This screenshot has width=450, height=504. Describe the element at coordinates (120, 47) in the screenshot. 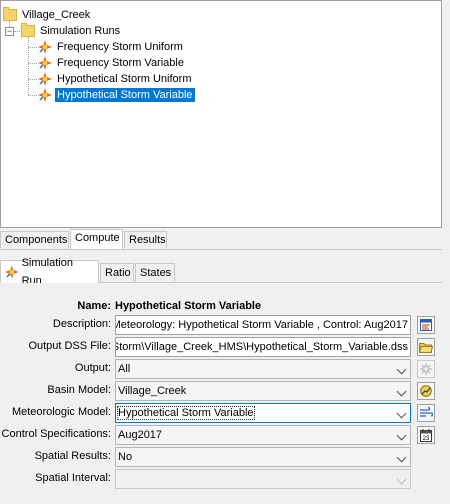

I see `tree-run-label: Frequency Storm Uniform` at that location.